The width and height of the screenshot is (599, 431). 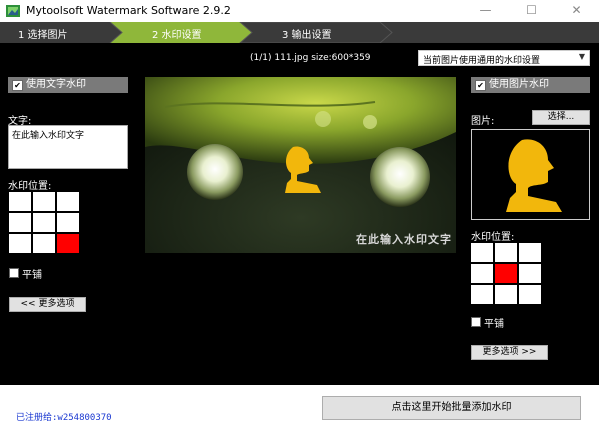 I want to click on apply-settings-dropdown: 当前图片使用通用的水印设置 ▼, so click(x=504, y=58).